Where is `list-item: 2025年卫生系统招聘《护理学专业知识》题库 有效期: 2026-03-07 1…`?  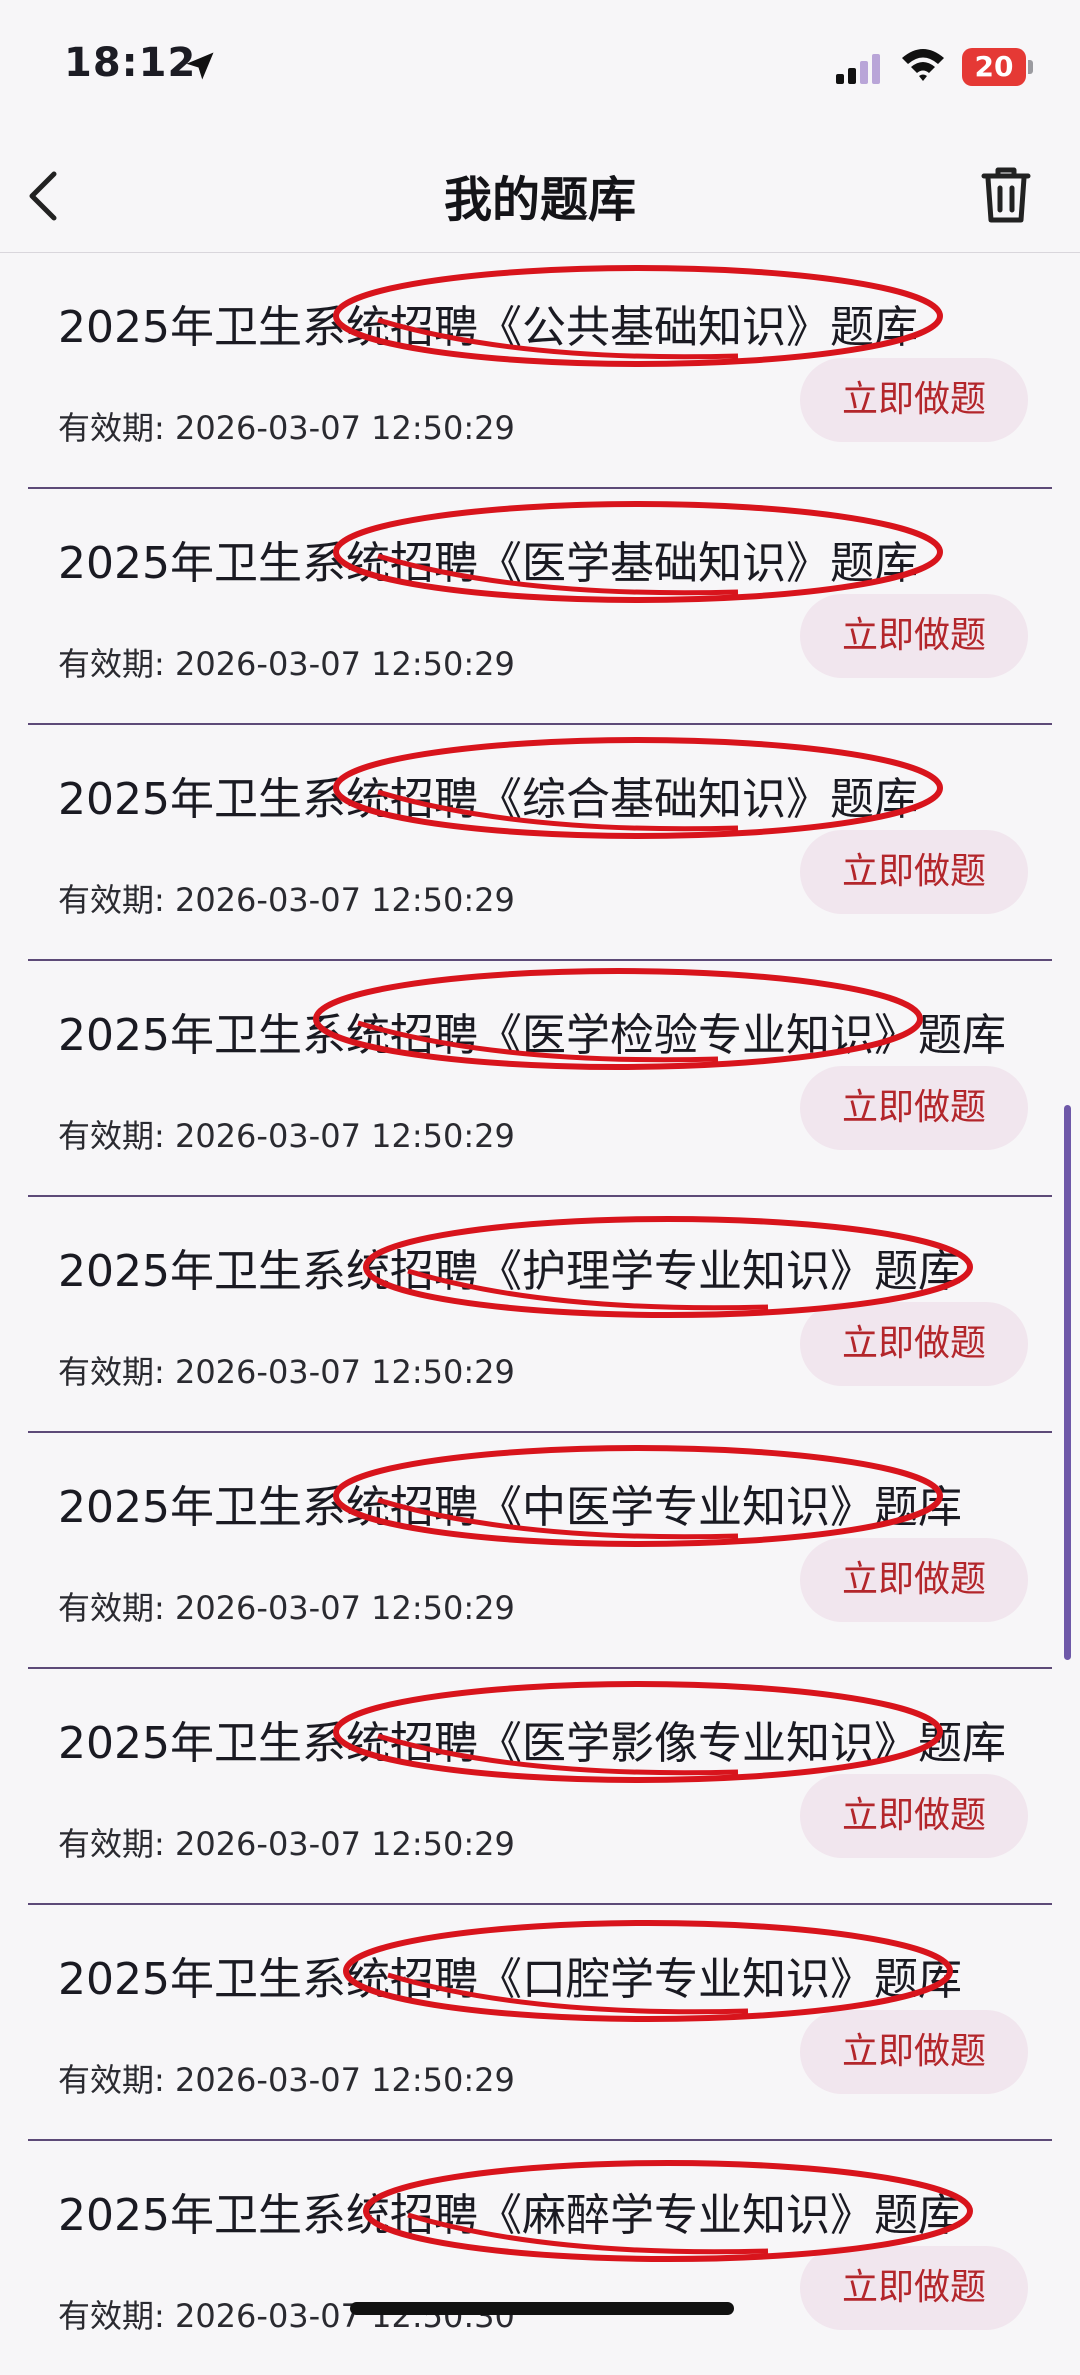
list-item: 2025年卫生系统招聘《护理学专业知识》题库 有效期: 2026-03-07 1… is located at coordinates (540, 1315).